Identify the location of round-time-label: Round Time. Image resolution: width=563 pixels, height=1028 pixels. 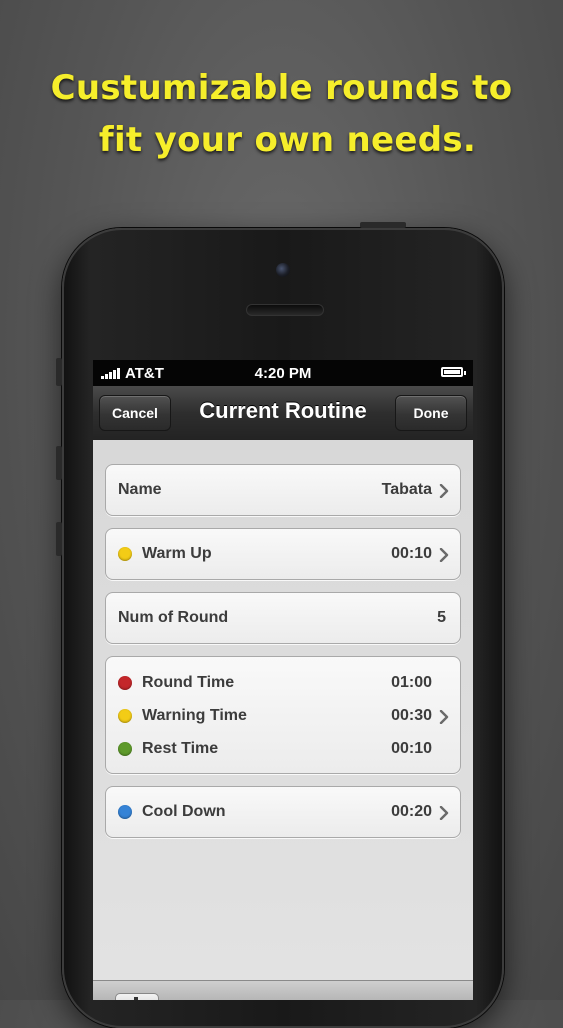
(188, 682).